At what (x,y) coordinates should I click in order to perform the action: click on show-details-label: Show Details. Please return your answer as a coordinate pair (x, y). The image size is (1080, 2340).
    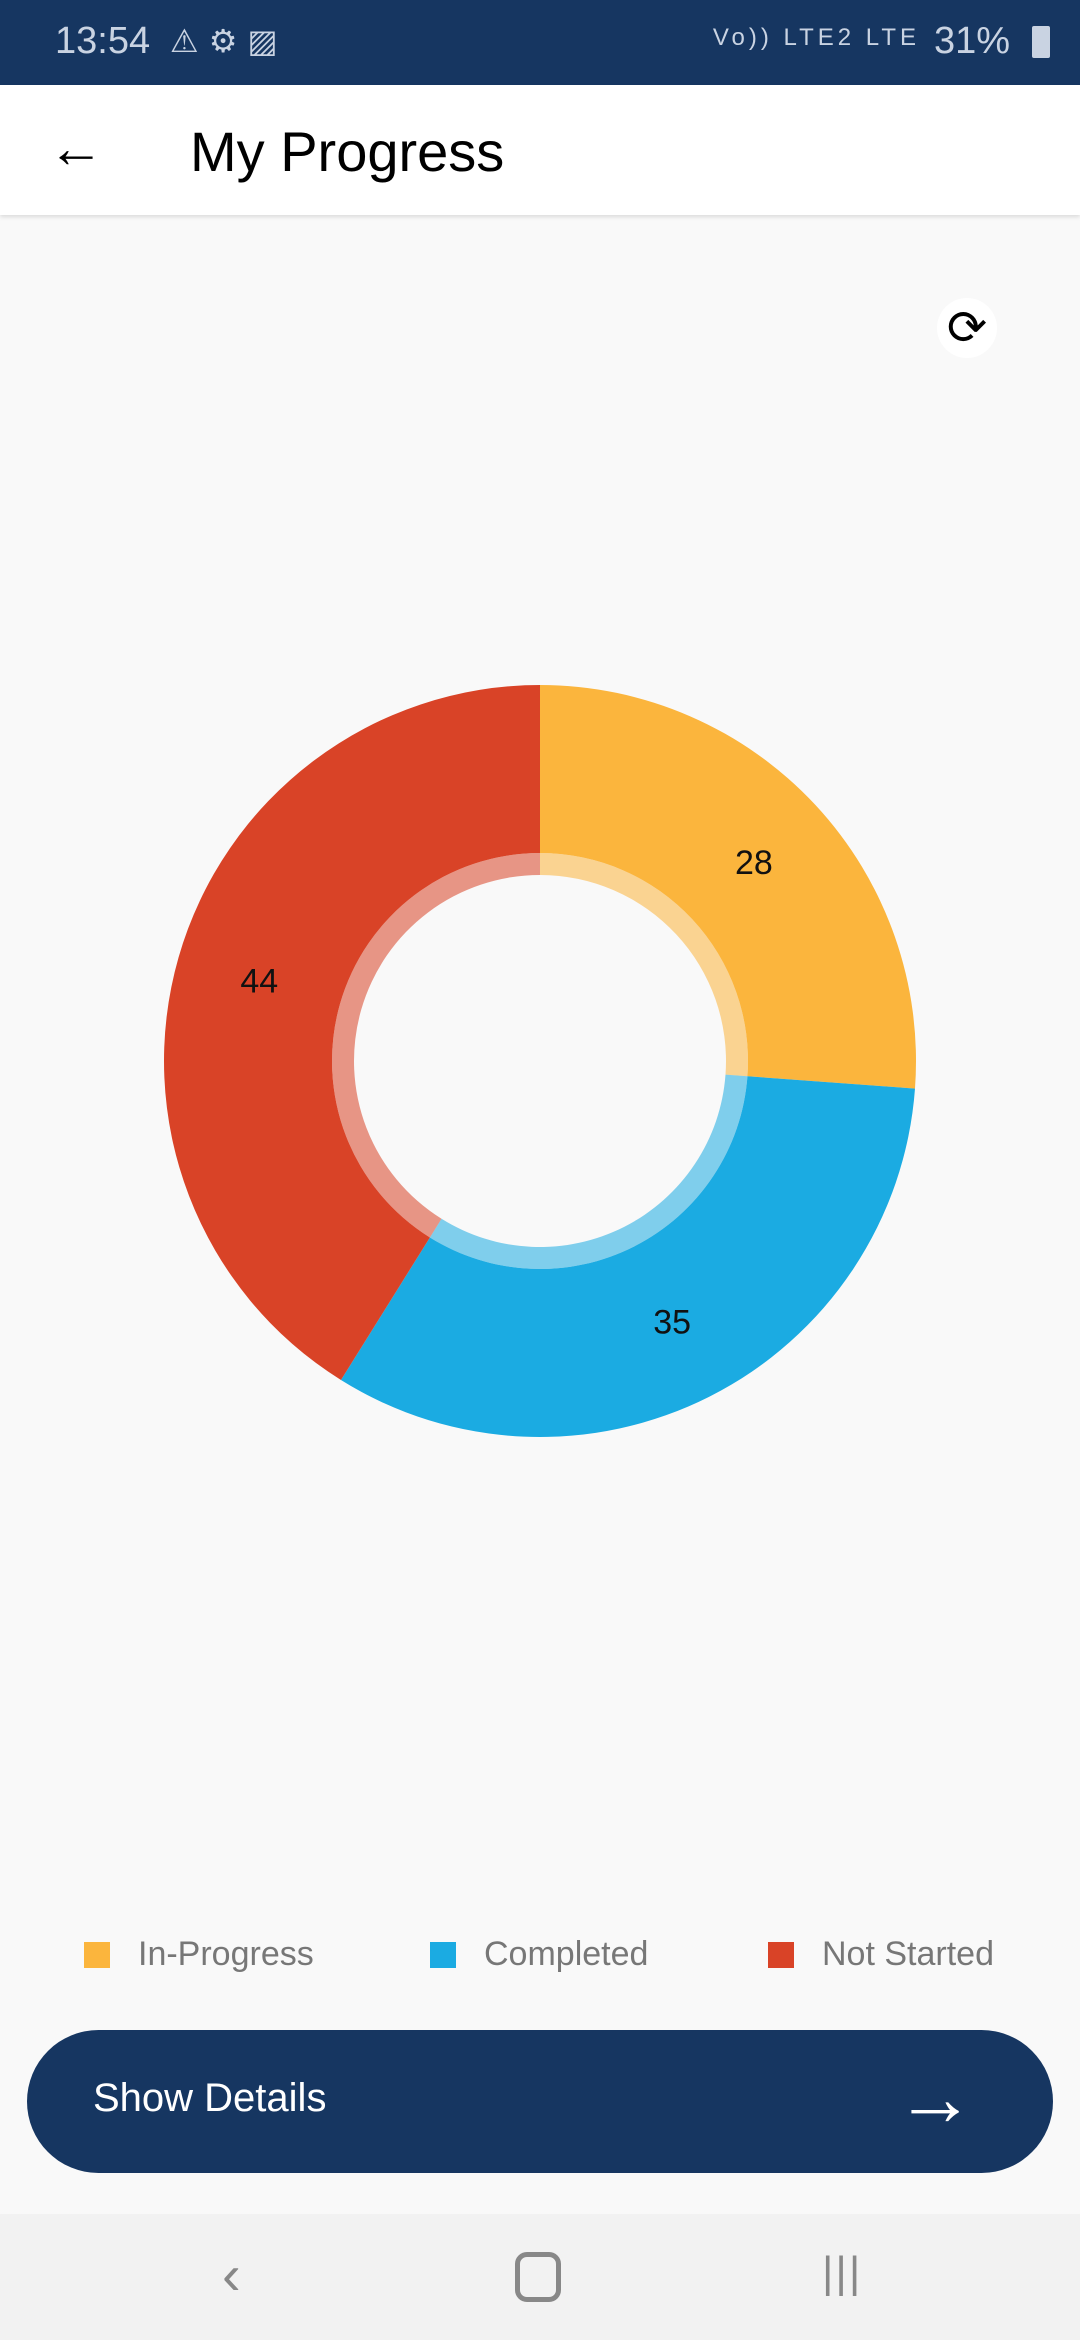
    Looking at the image, I should click on (210, 2098).